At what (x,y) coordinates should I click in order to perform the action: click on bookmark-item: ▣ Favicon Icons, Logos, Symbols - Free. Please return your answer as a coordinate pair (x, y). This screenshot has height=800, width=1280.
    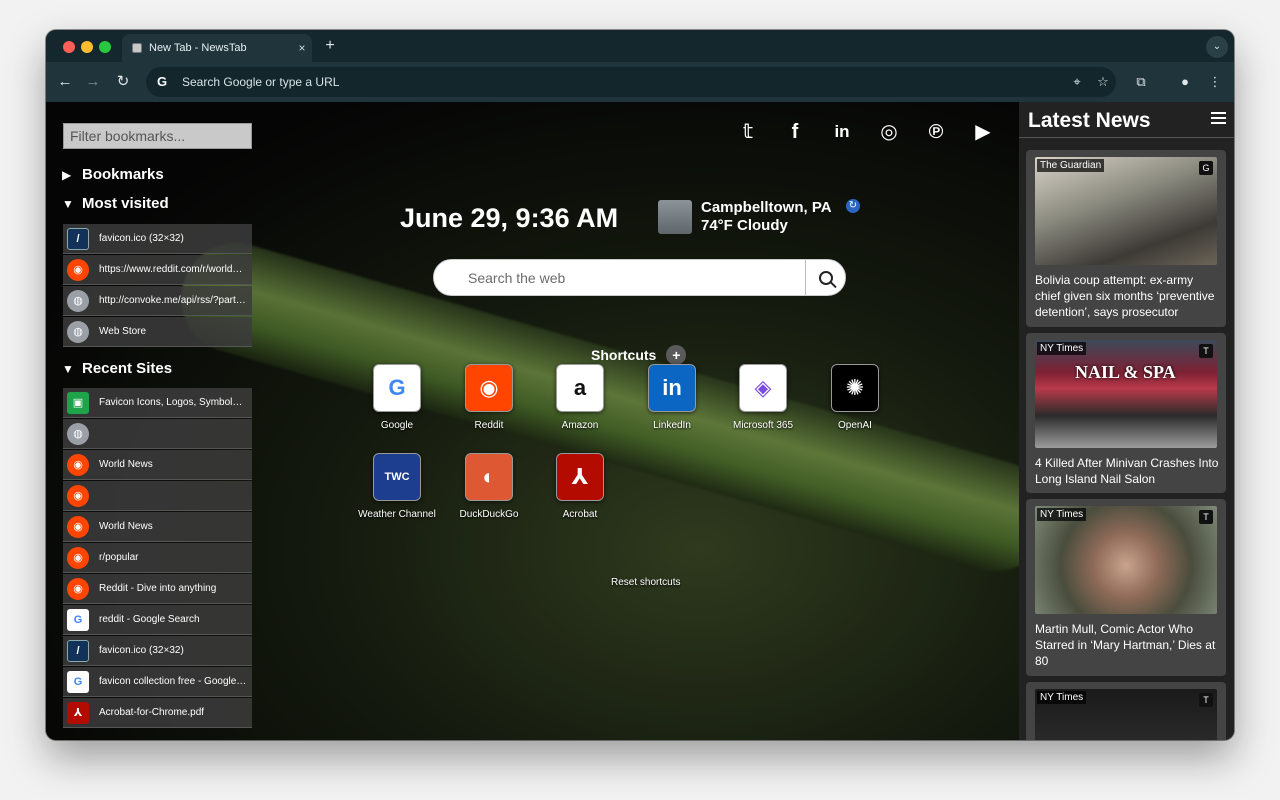
    Looking at the image, I should click on (157, 403).